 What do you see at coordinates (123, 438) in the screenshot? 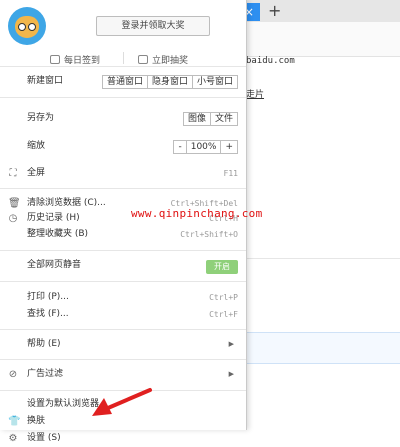
I see `menu-item-settings: ⚙ 设置 (S)` at bounding box center [123, 438].